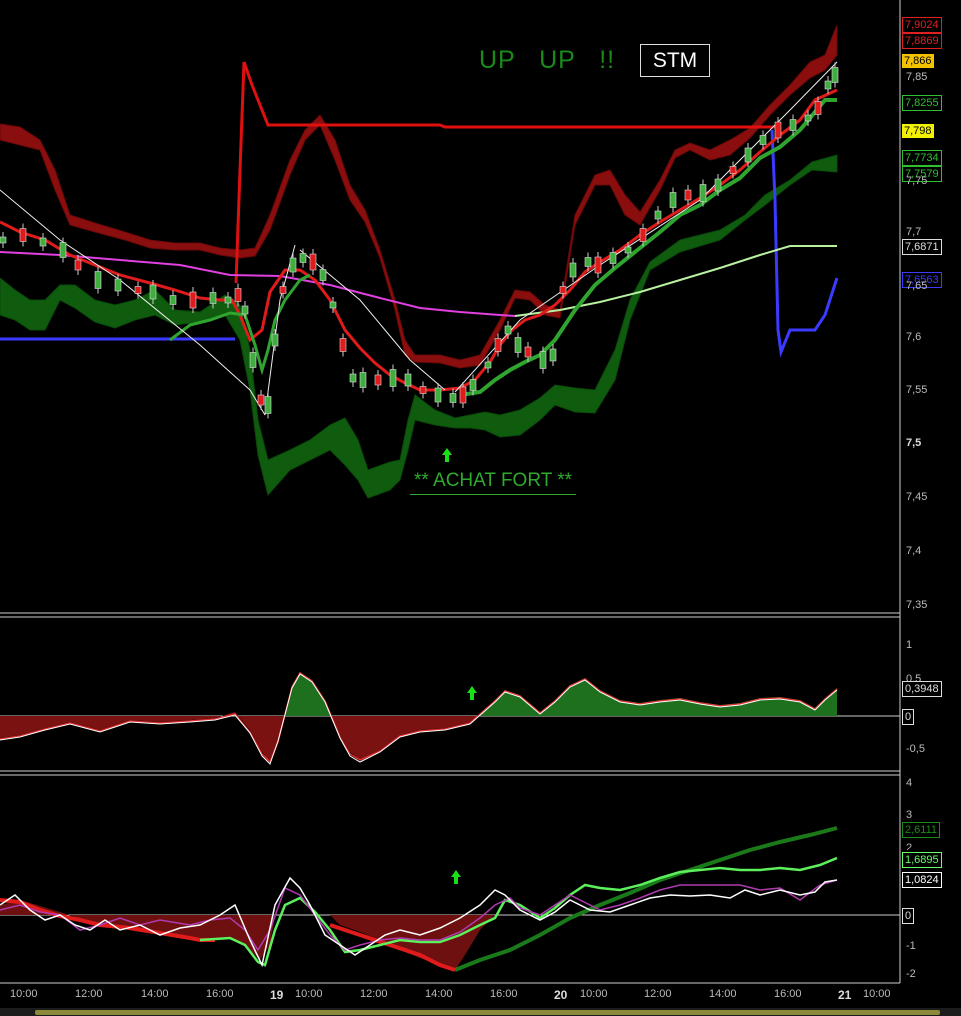 The width and height of the screenshot is (961, 1016). Describe the element at coordinates (447, 455) in the screenshot. I see `buy-arrow-price` at that location.